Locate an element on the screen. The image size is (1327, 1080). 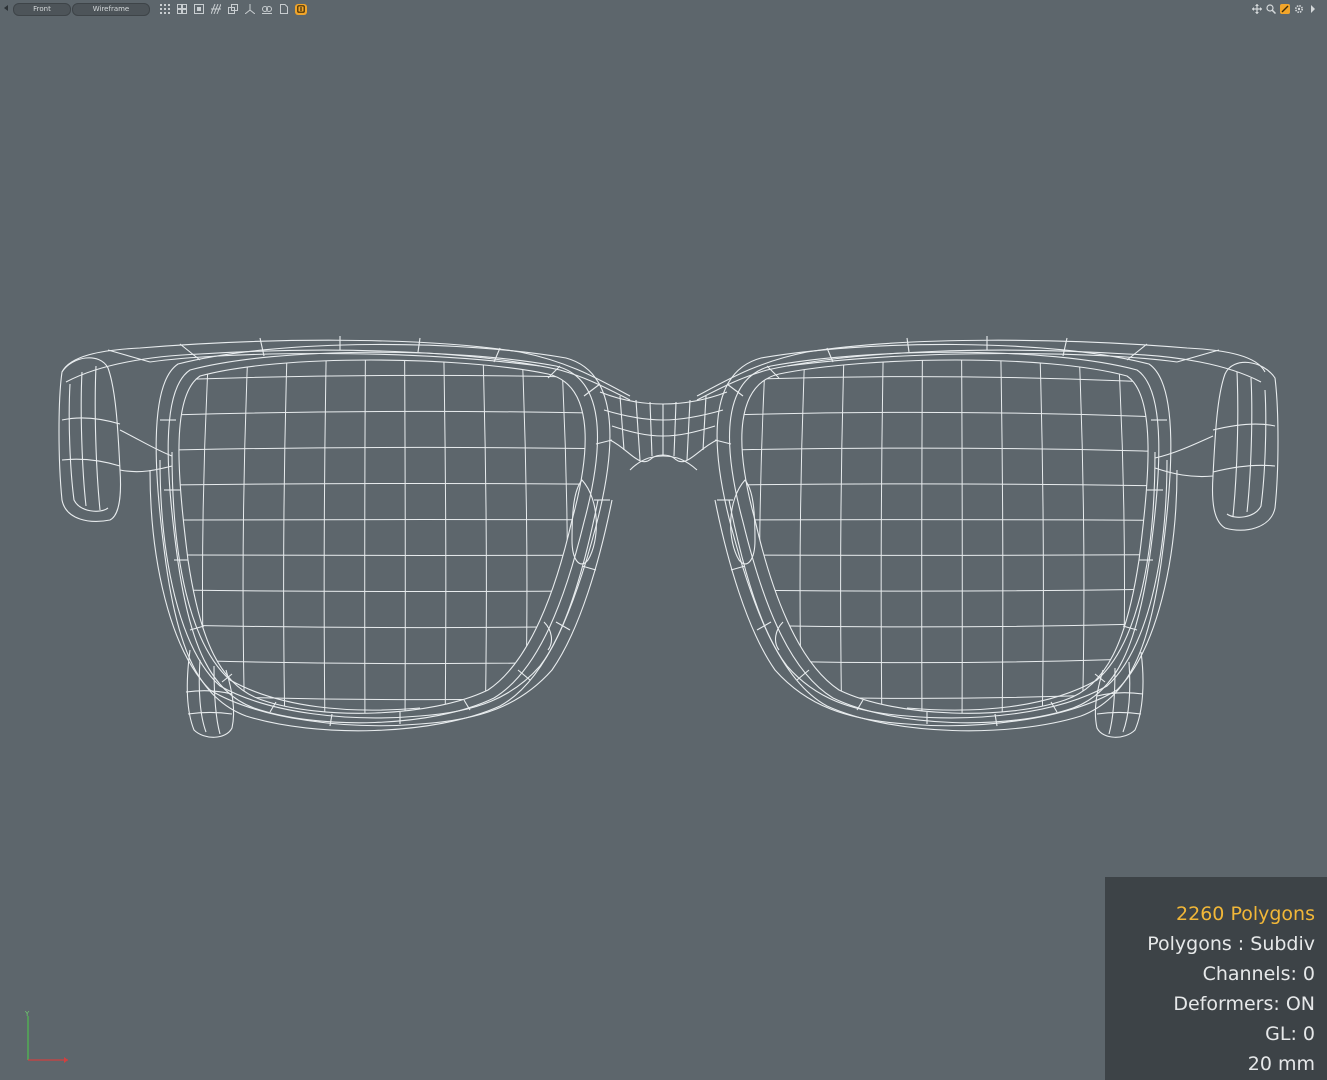
deformers-status: Deformers: ON is located at coordinates (1244, 1004).